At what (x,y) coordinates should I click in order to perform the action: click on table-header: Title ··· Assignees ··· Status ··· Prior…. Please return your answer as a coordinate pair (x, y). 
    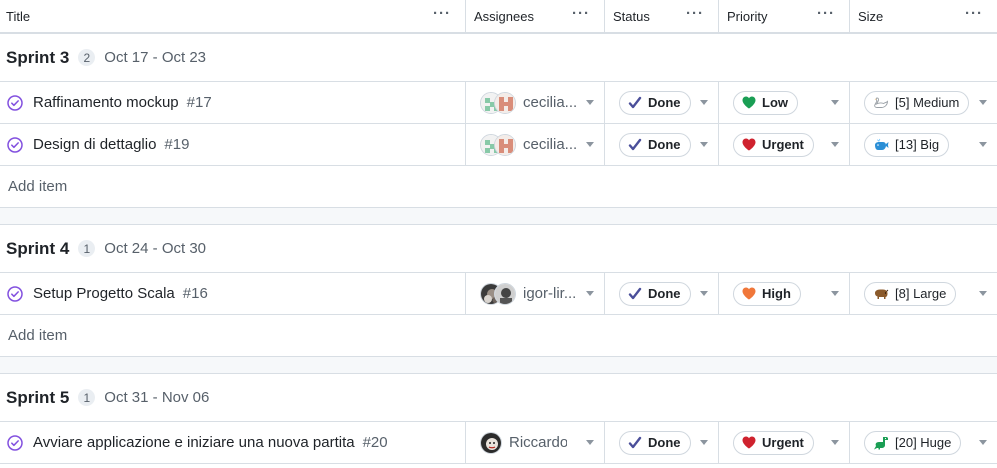
    Looking at the image, I should click on (498, 17).